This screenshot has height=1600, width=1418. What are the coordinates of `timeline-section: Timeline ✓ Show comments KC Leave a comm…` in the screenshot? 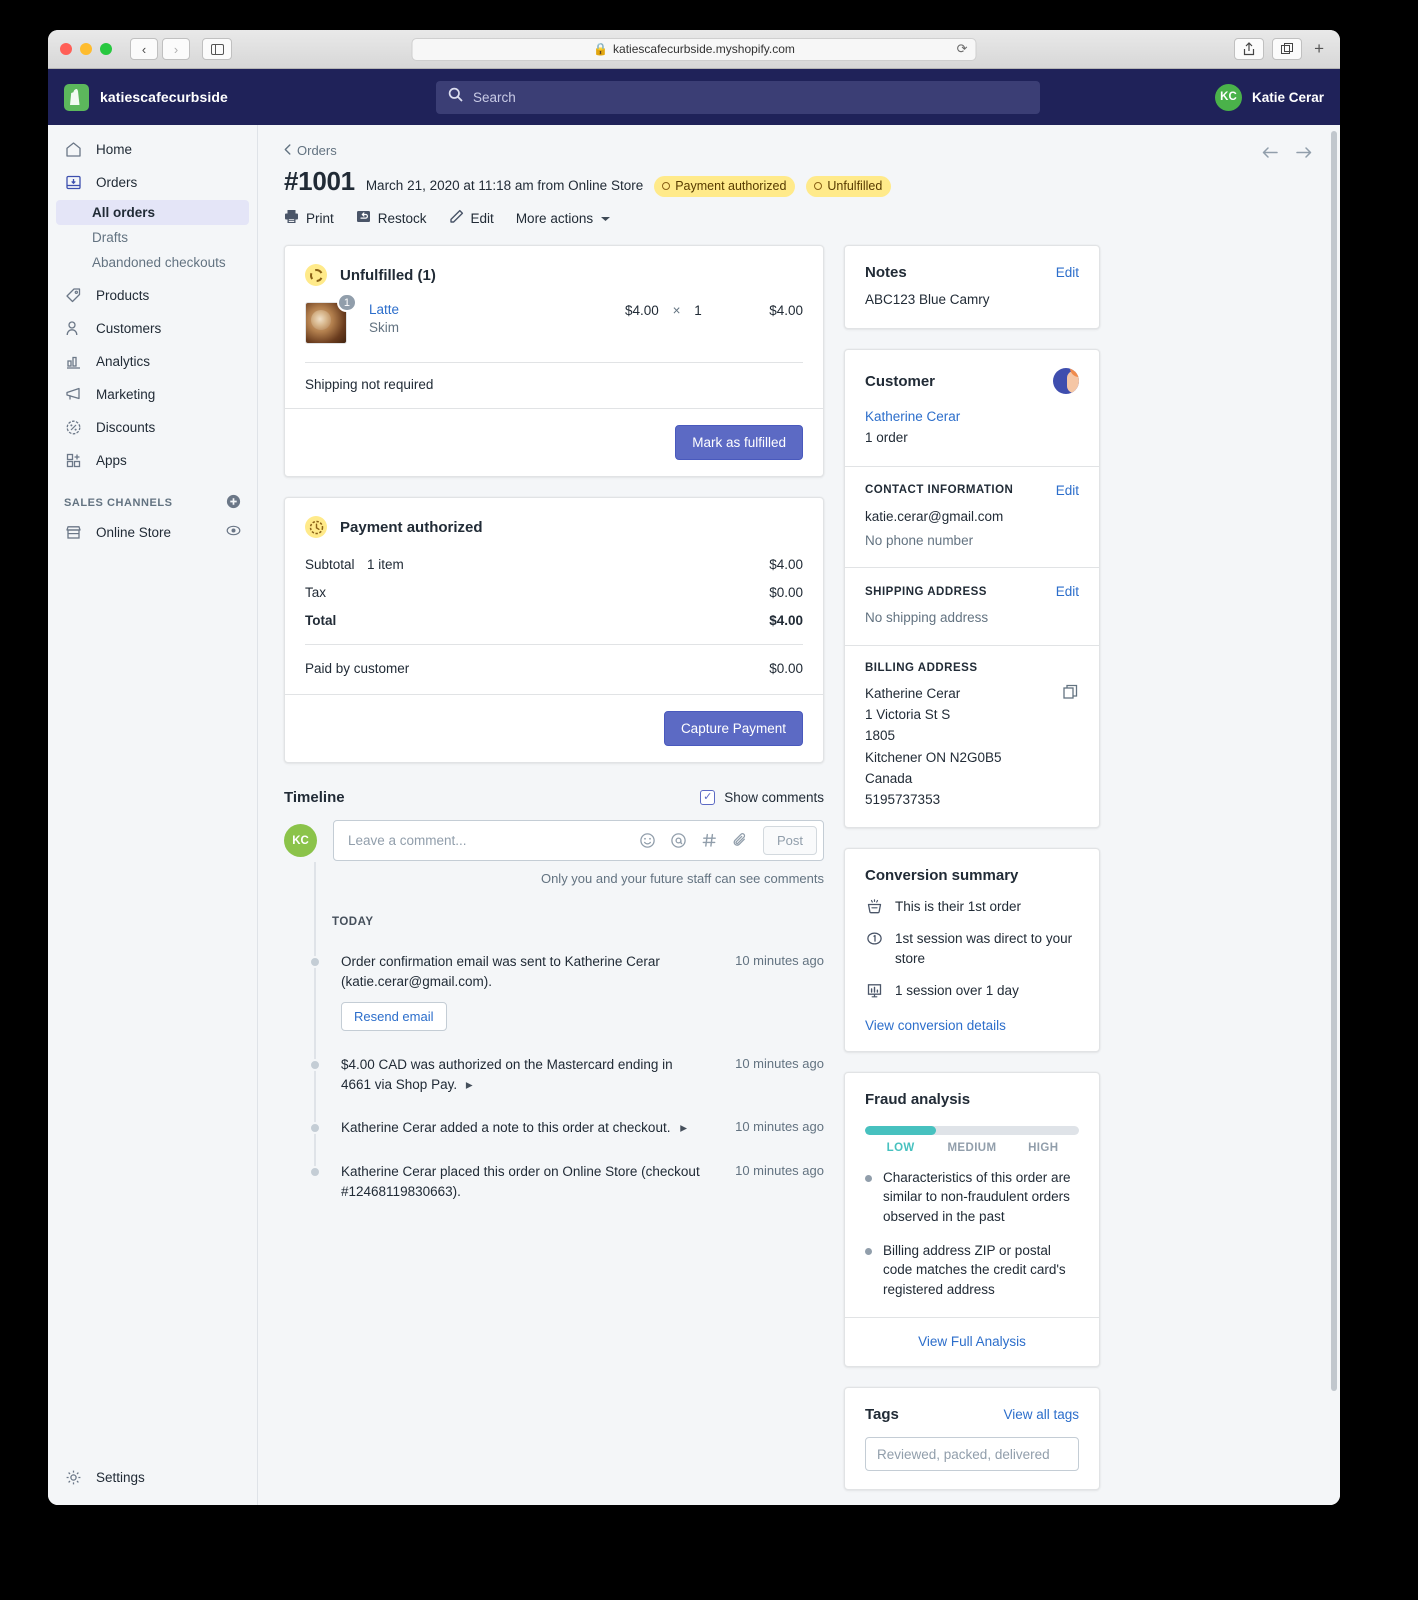 It's located at (554, 992).